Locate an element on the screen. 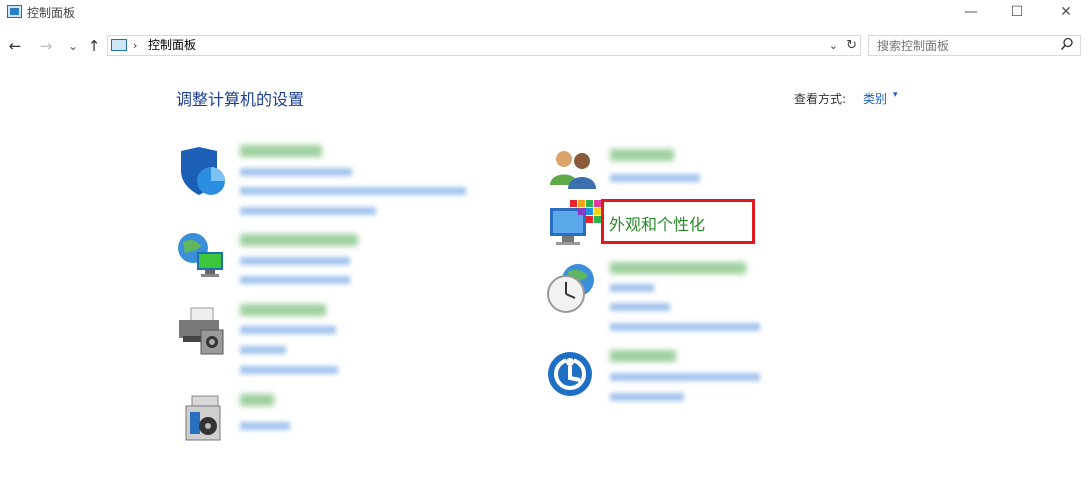  minimize-button: — is located at coordinates (971, 13).